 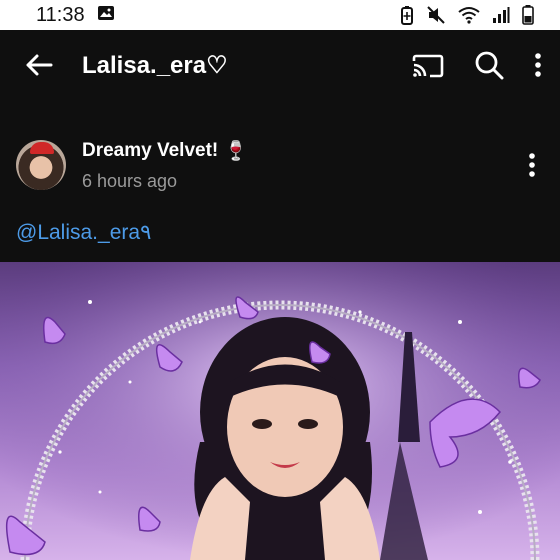 What do you see at coordinates (302, 151) in the screenshot?
I see `author-name-row: Dreamy Velvet! 🍷` at bounding box center [302, 151].